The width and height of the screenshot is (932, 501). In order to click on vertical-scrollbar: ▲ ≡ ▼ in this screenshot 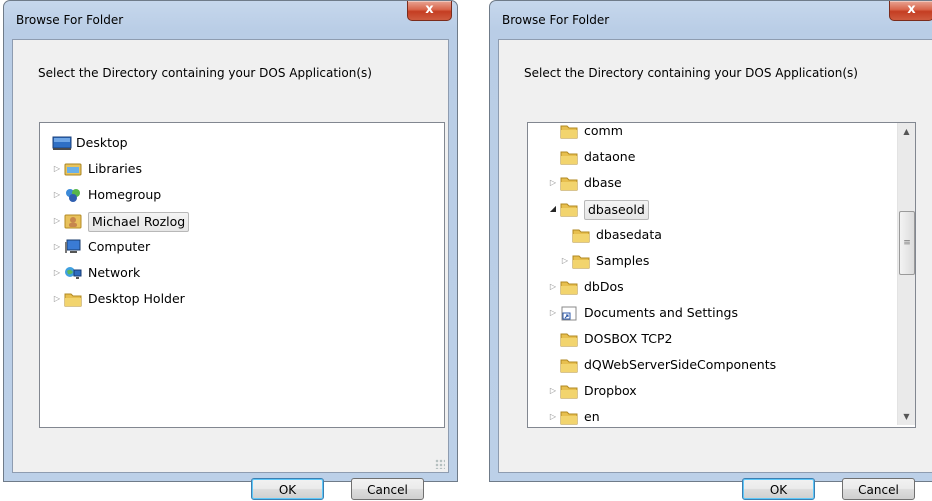, I will do `click(906, 274)`.